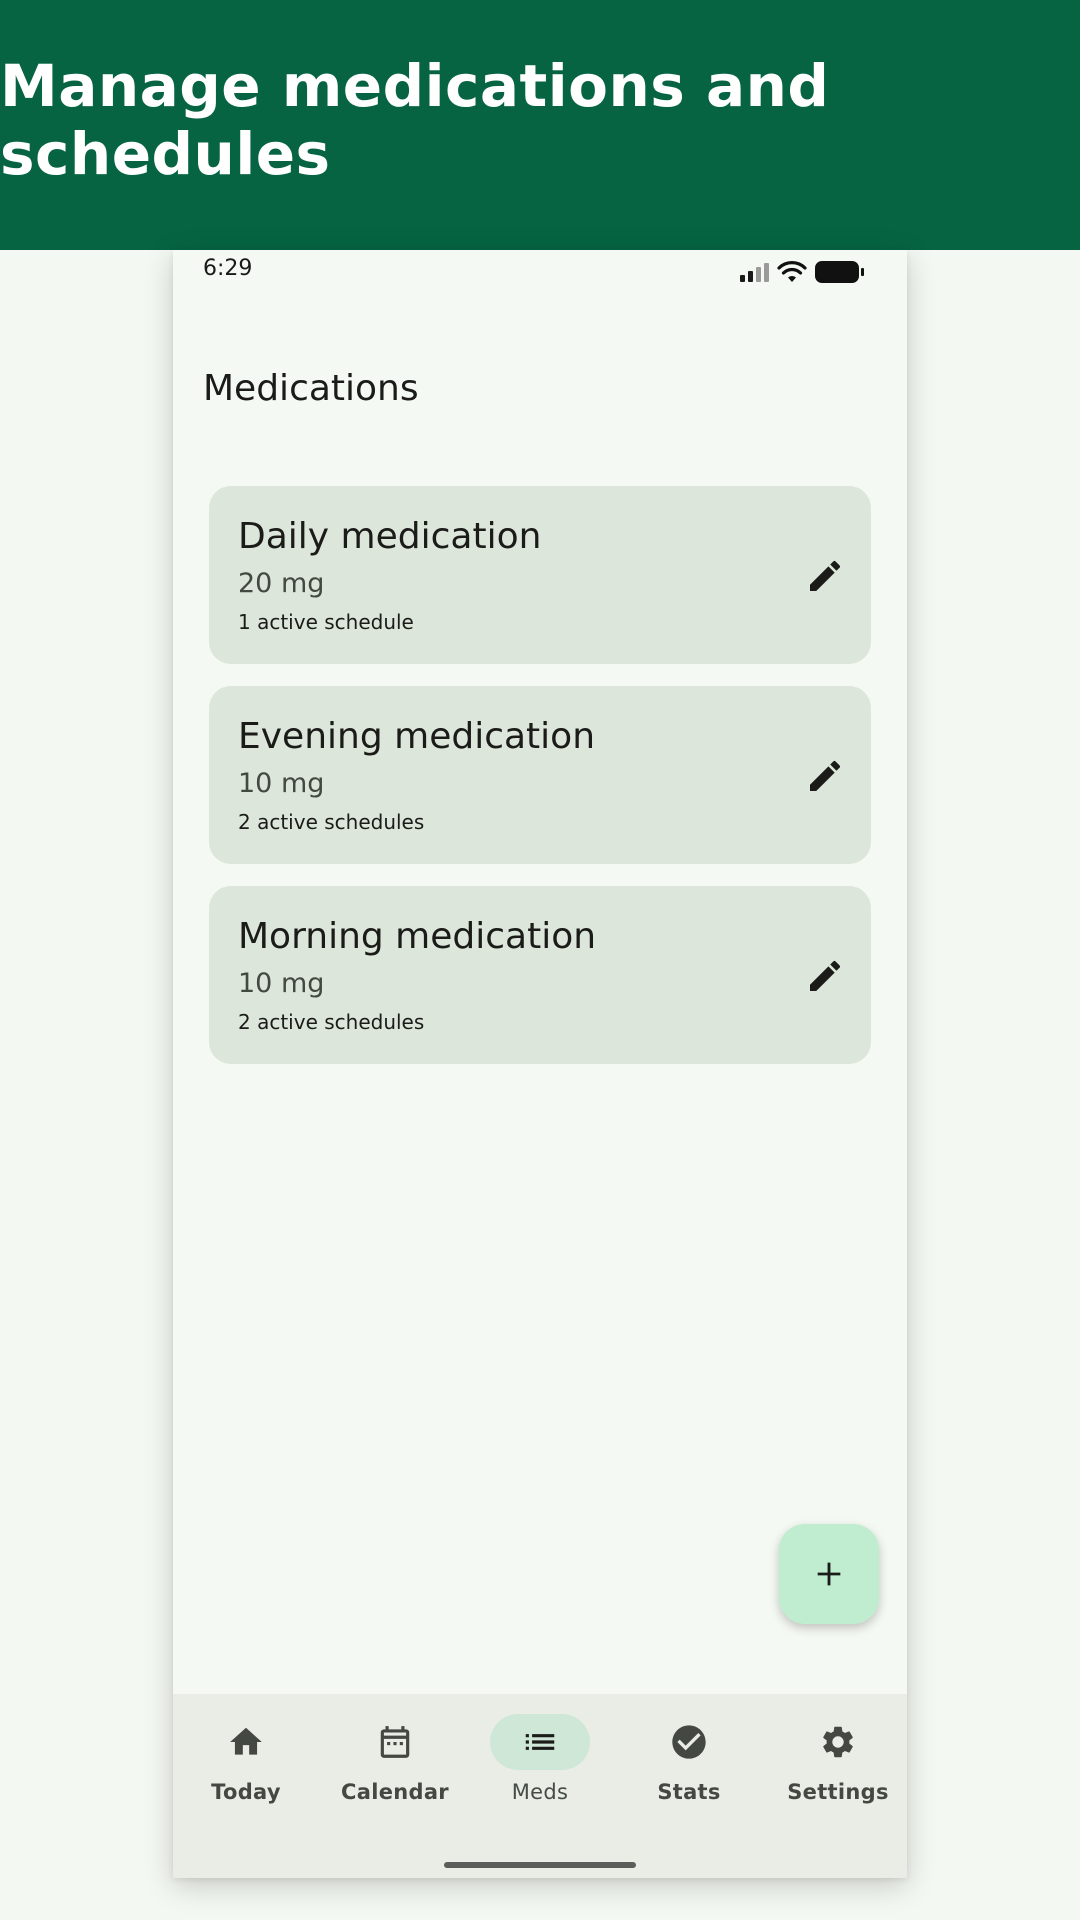  What do you see at coordinates (395, 1792) in the screenshot?
I see `nav-label: Calendar` at bounding box center [395, 1792].